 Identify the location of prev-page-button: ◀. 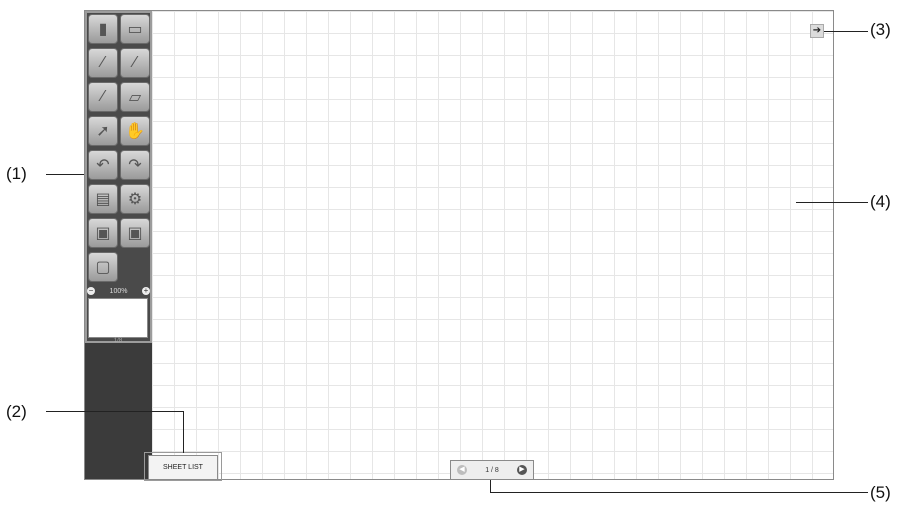
(462, 470).